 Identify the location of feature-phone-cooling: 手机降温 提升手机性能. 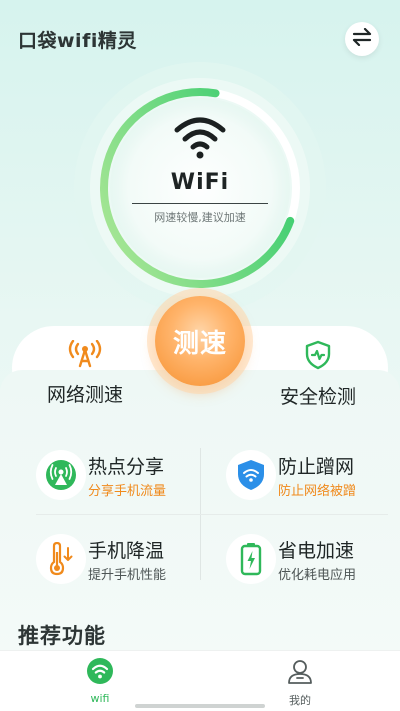
(121, 560).